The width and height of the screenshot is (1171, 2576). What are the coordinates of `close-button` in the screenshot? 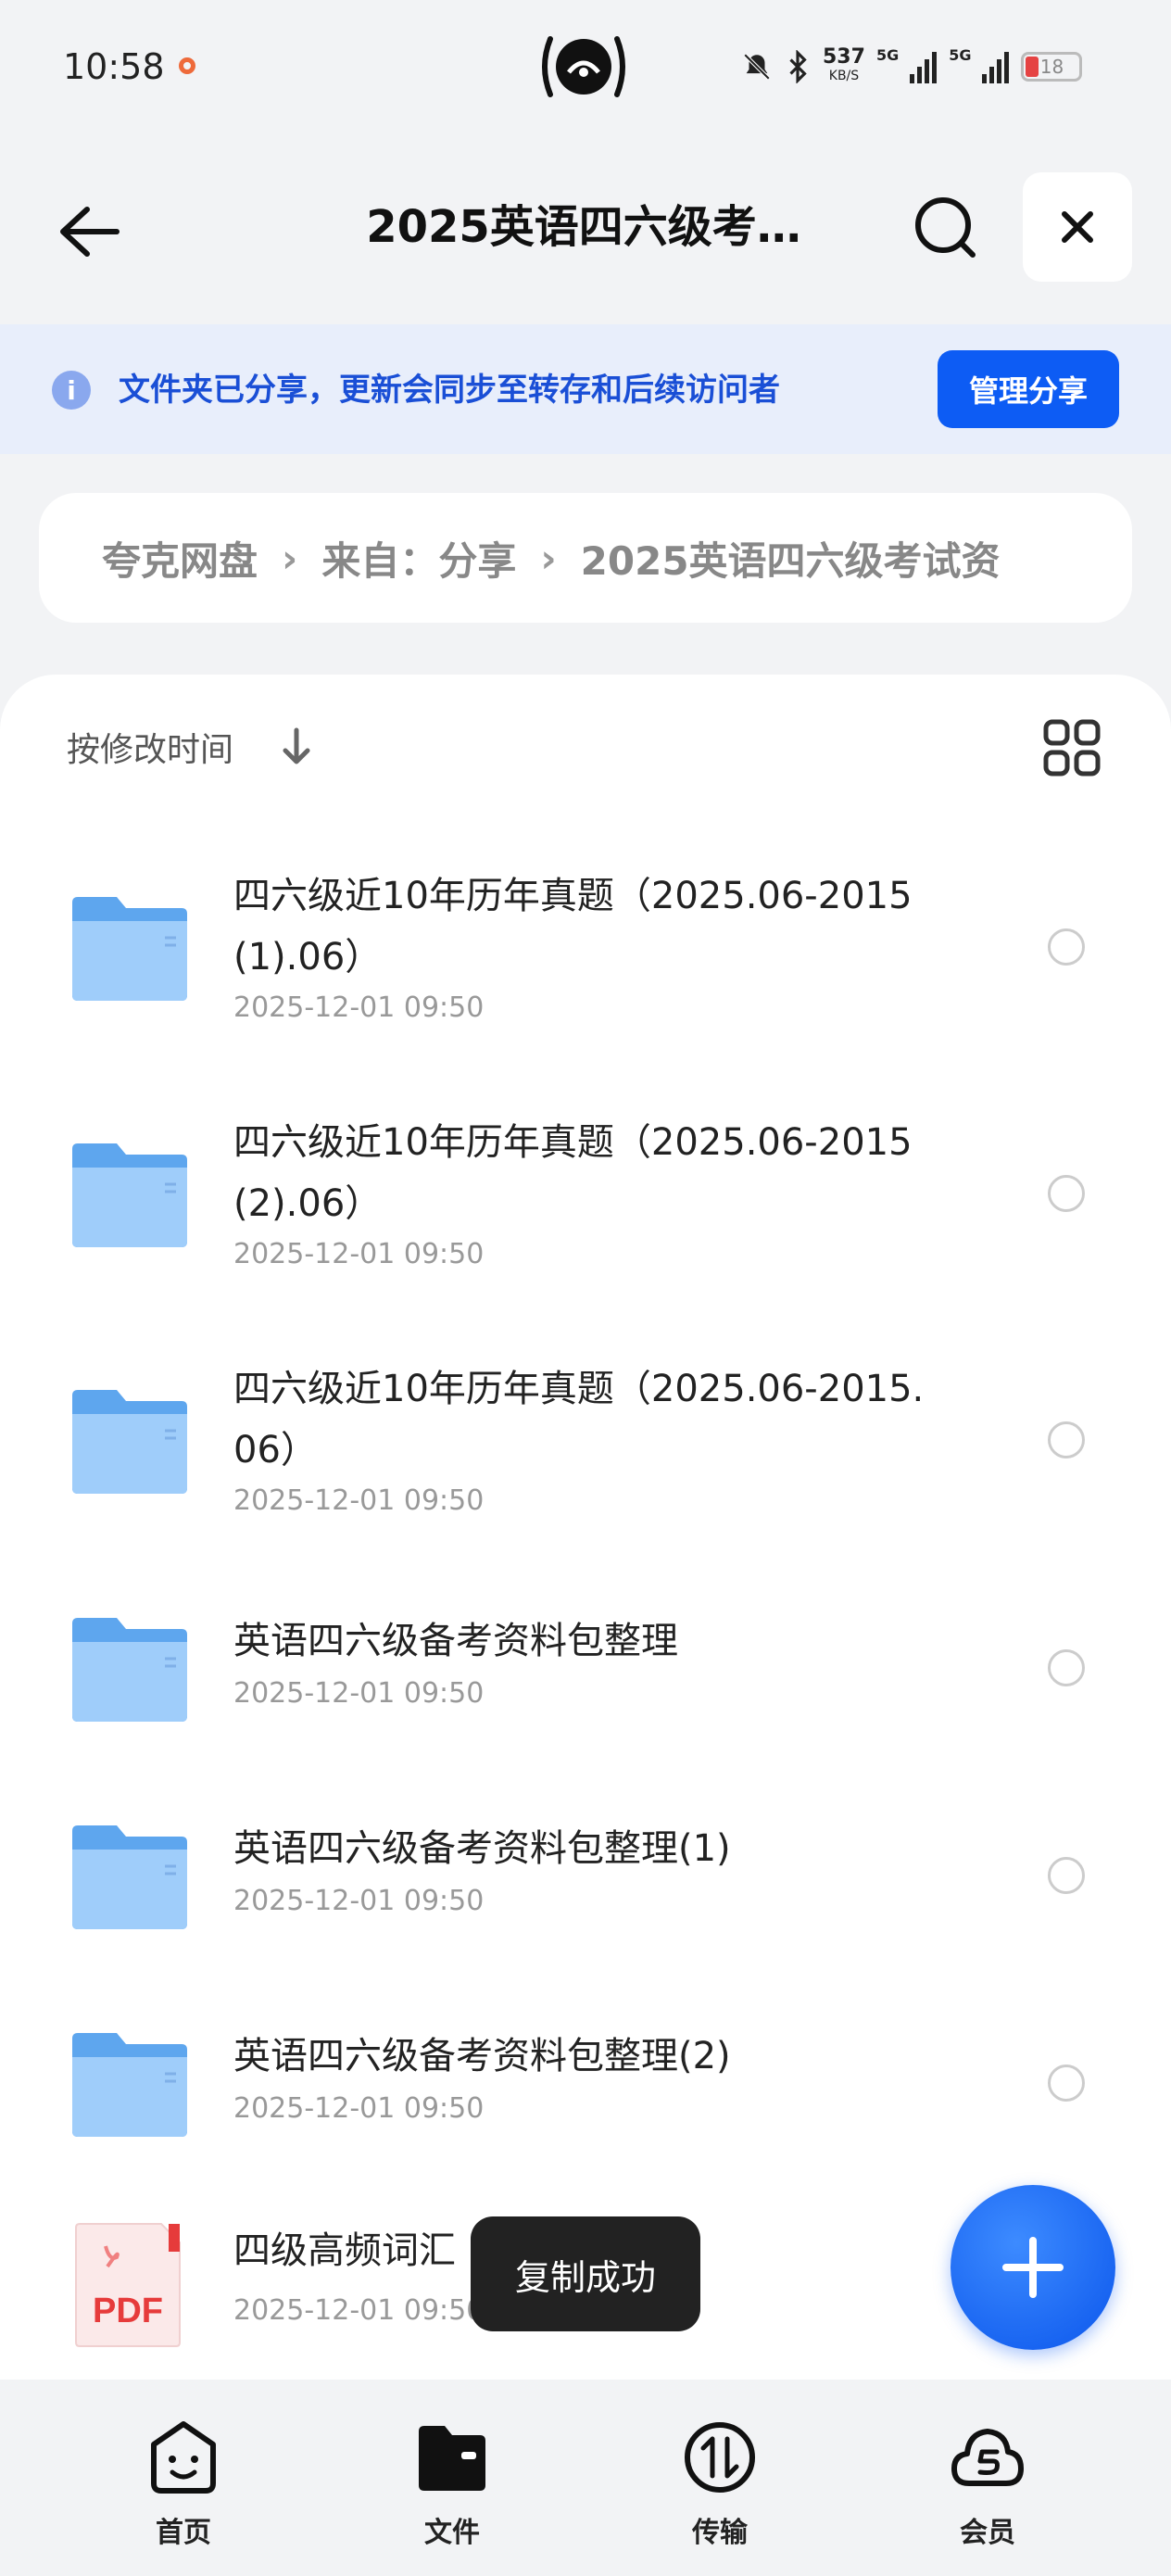 It's located at (1078, 227).